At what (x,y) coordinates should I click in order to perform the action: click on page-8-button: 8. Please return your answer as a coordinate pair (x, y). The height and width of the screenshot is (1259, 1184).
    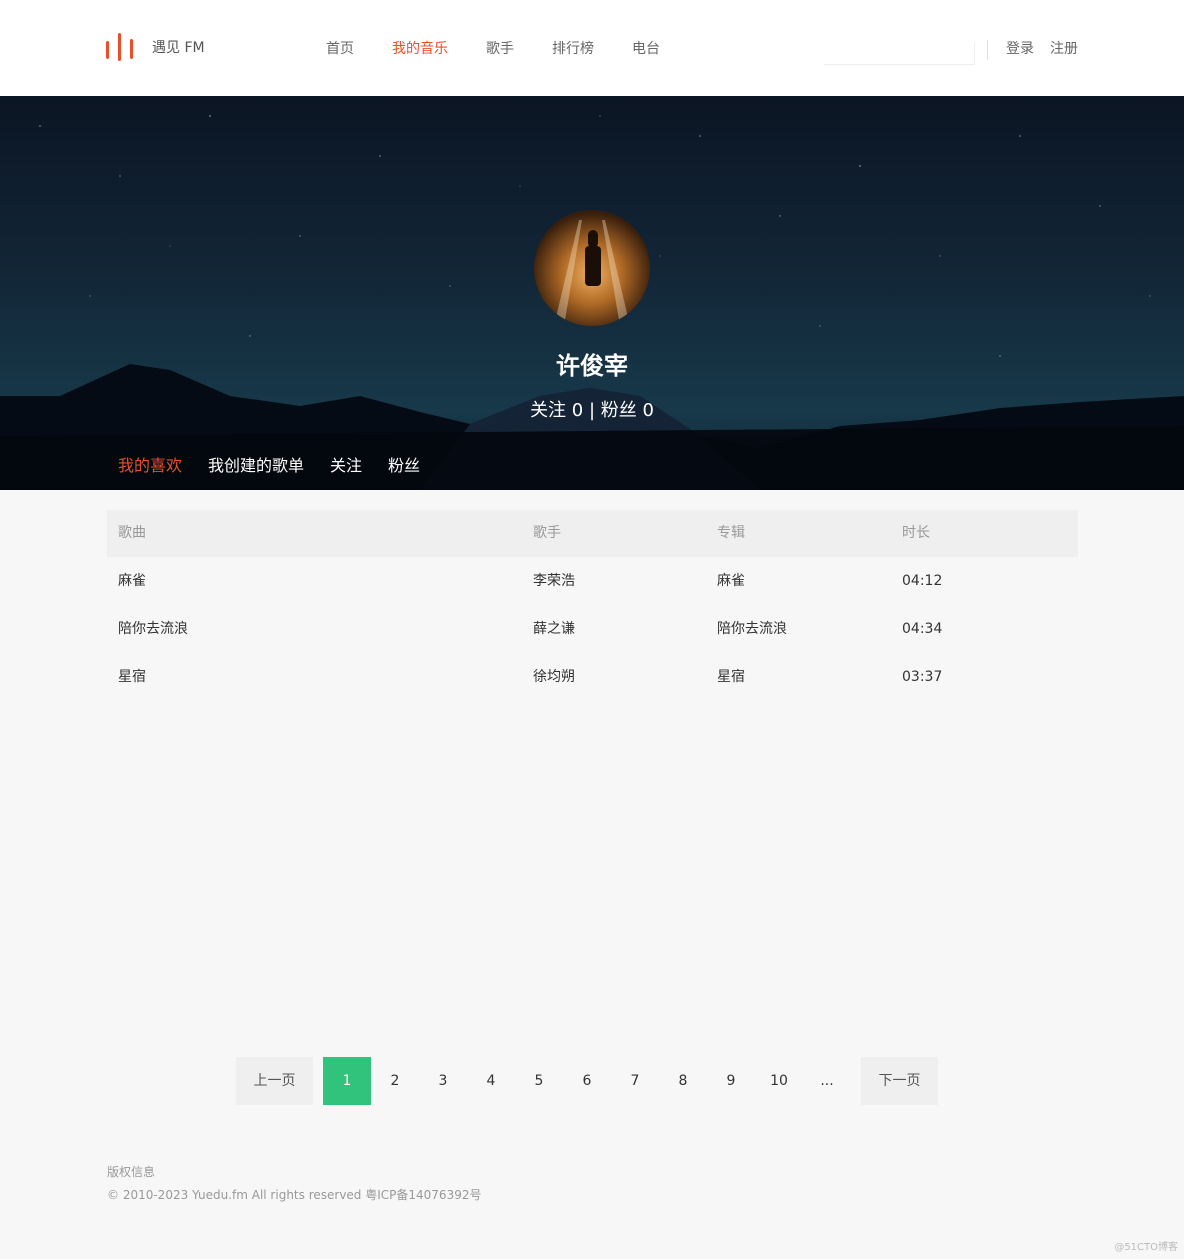
    Looking at the image, I should click on (683, 1081).